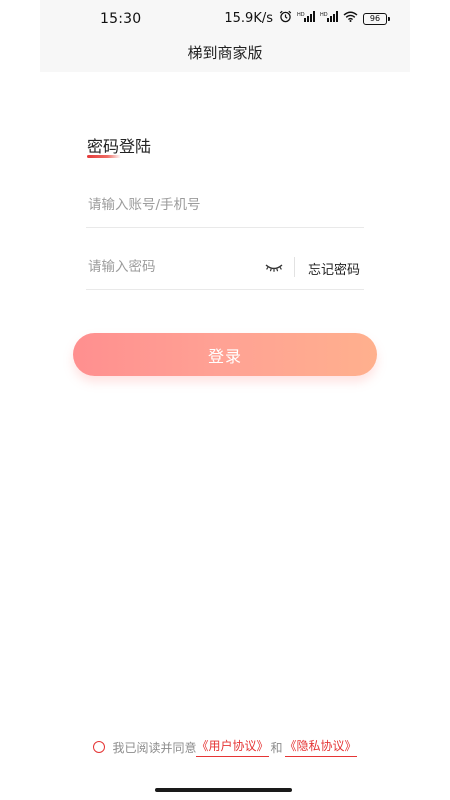 The image size is (450, 800). I want to click on top-area: 15:30 15.9K/s HD HD 96 梯到商家版, so click(225, 36).